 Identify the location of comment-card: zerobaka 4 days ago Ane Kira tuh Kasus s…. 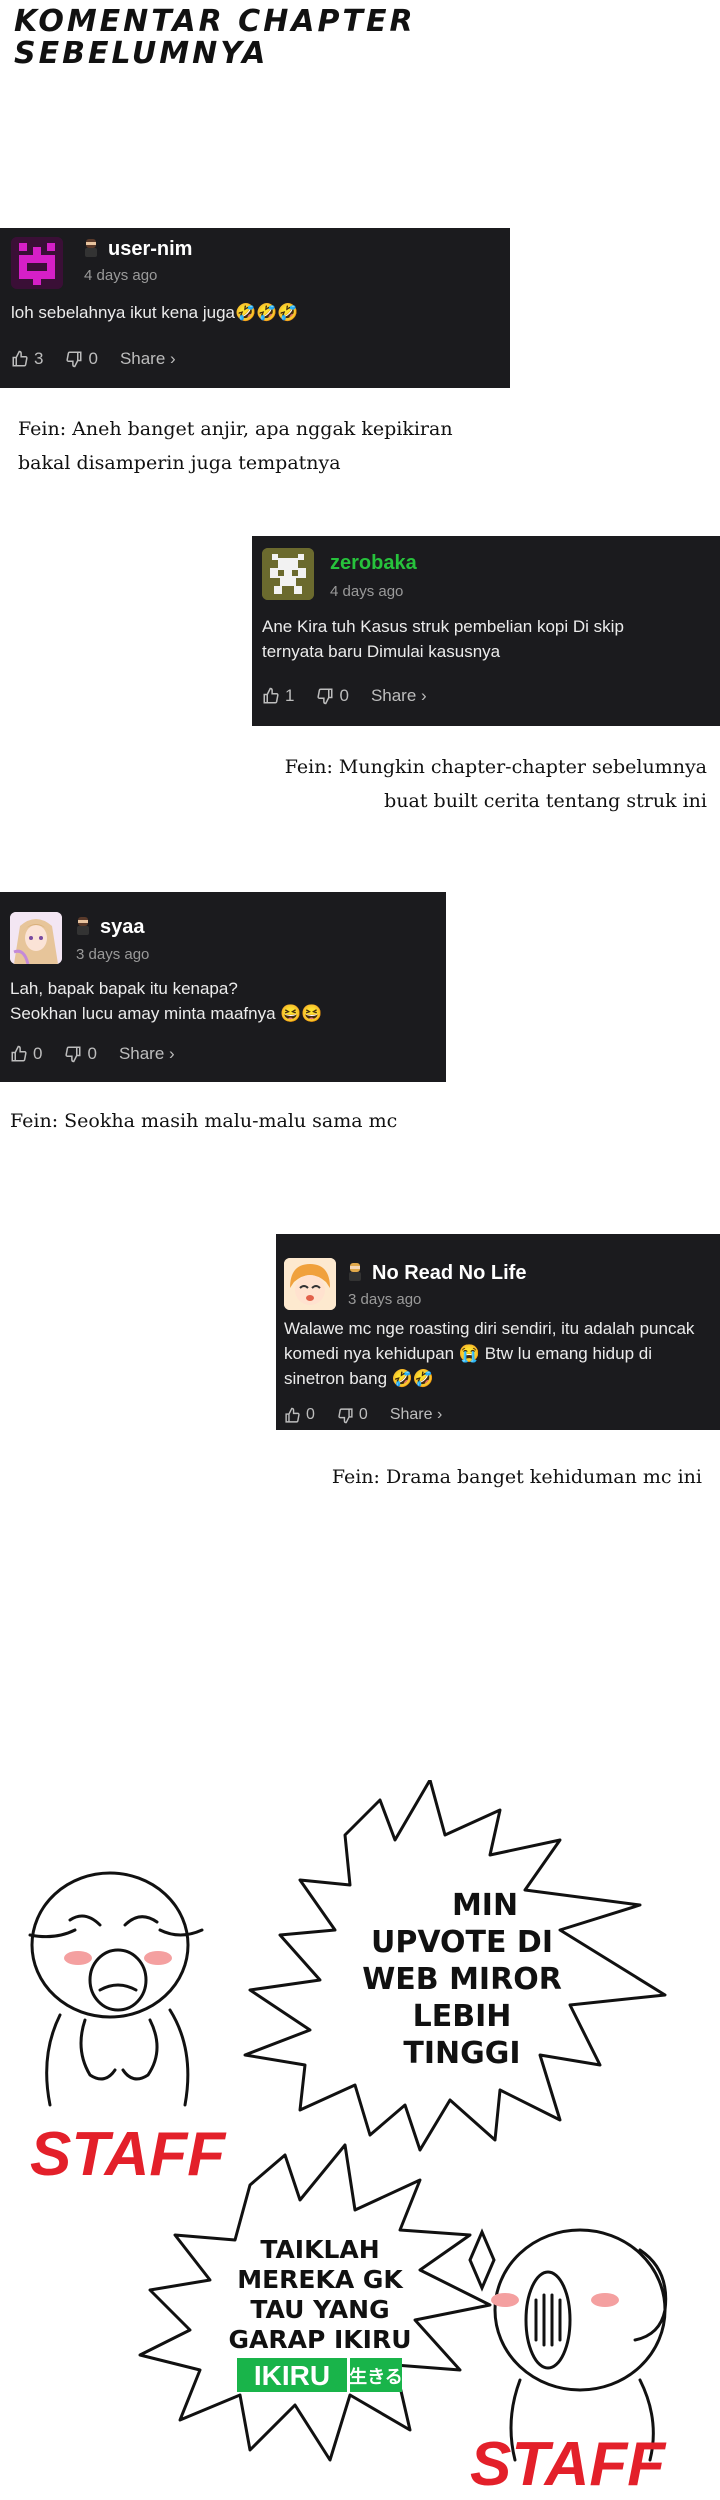
(486, 631).